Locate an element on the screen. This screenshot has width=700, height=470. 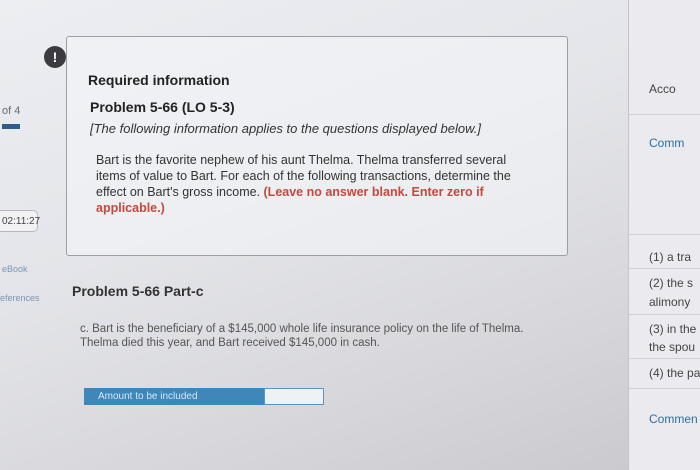
left-navigation-strip: of 4 02:11:27 eBook eferences is located at coordinates (22, 235).